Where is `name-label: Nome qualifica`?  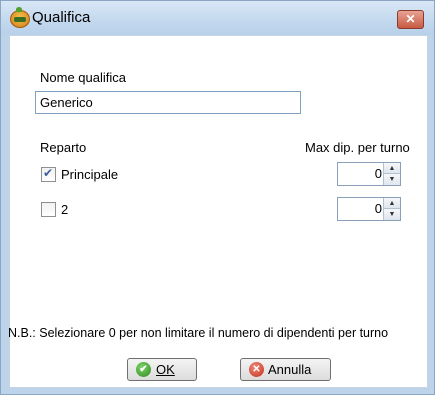
name-label: Nome qualifica is located at coordinates (83, 77).